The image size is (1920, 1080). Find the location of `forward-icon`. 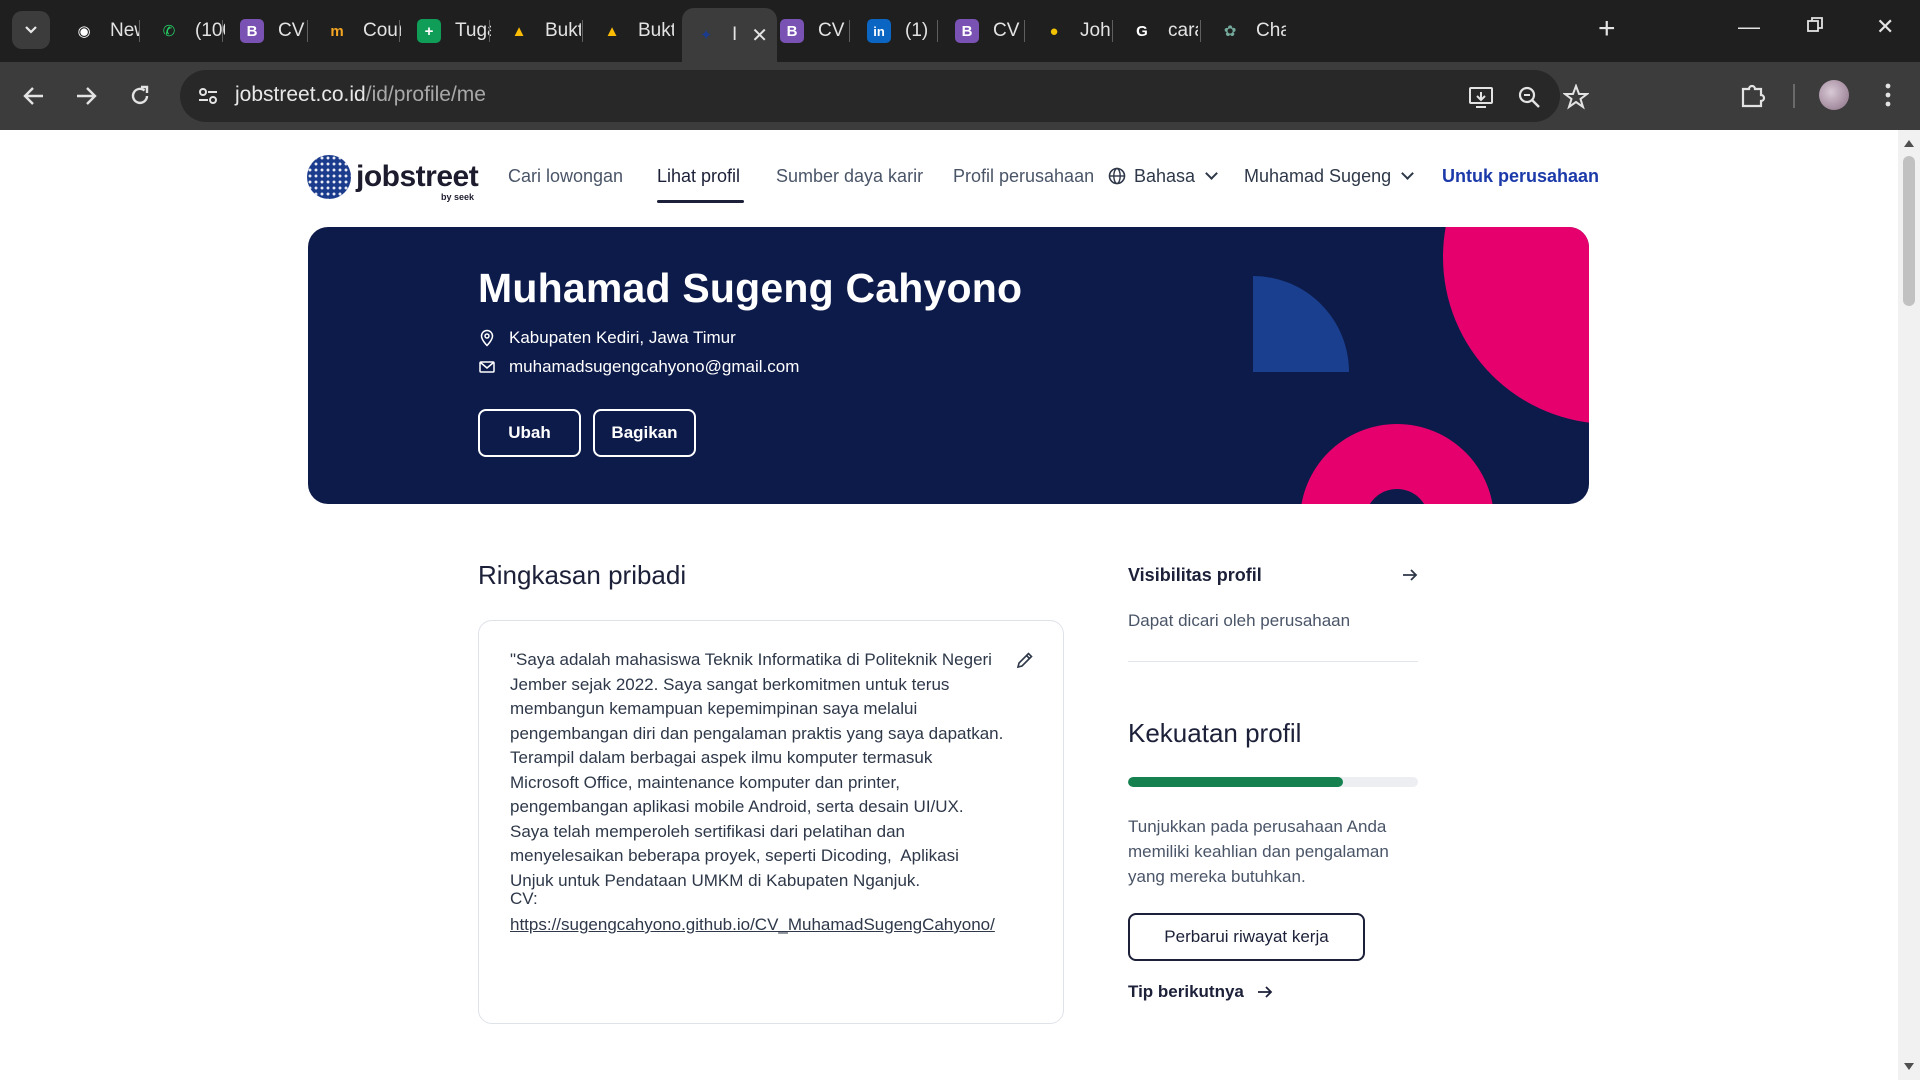

forward-icon is located at coordinates (86, 96).